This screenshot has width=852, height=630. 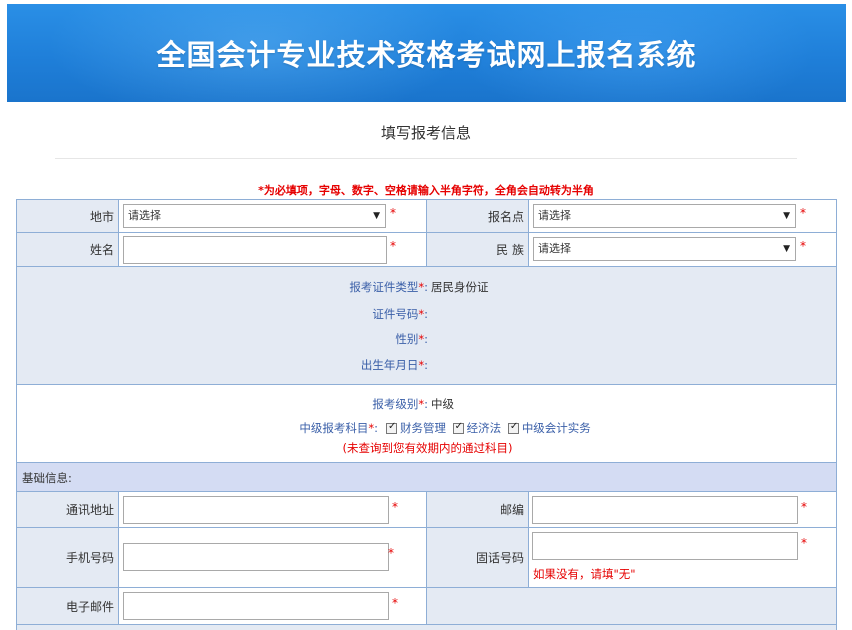 What do you see at coordinates (222, 404) in the screenshot?
I see `level-label-wrap: 报考级别*:` at bounding box center [222, 404].